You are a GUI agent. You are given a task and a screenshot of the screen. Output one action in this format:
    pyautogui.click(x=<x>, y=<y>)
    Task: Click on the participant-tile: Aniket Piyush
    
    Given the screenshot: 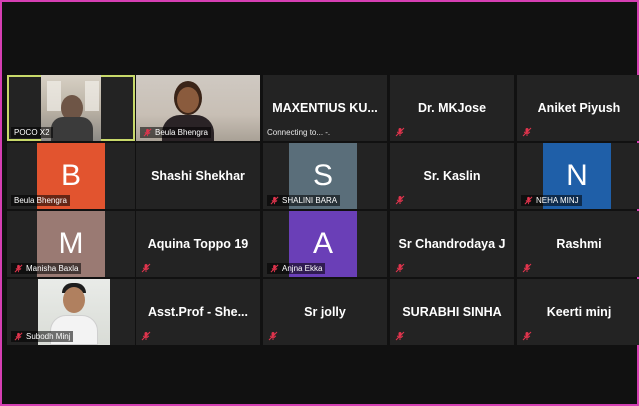 What is the action you would take?
    pyautogui.click(x=578, y=108)
    